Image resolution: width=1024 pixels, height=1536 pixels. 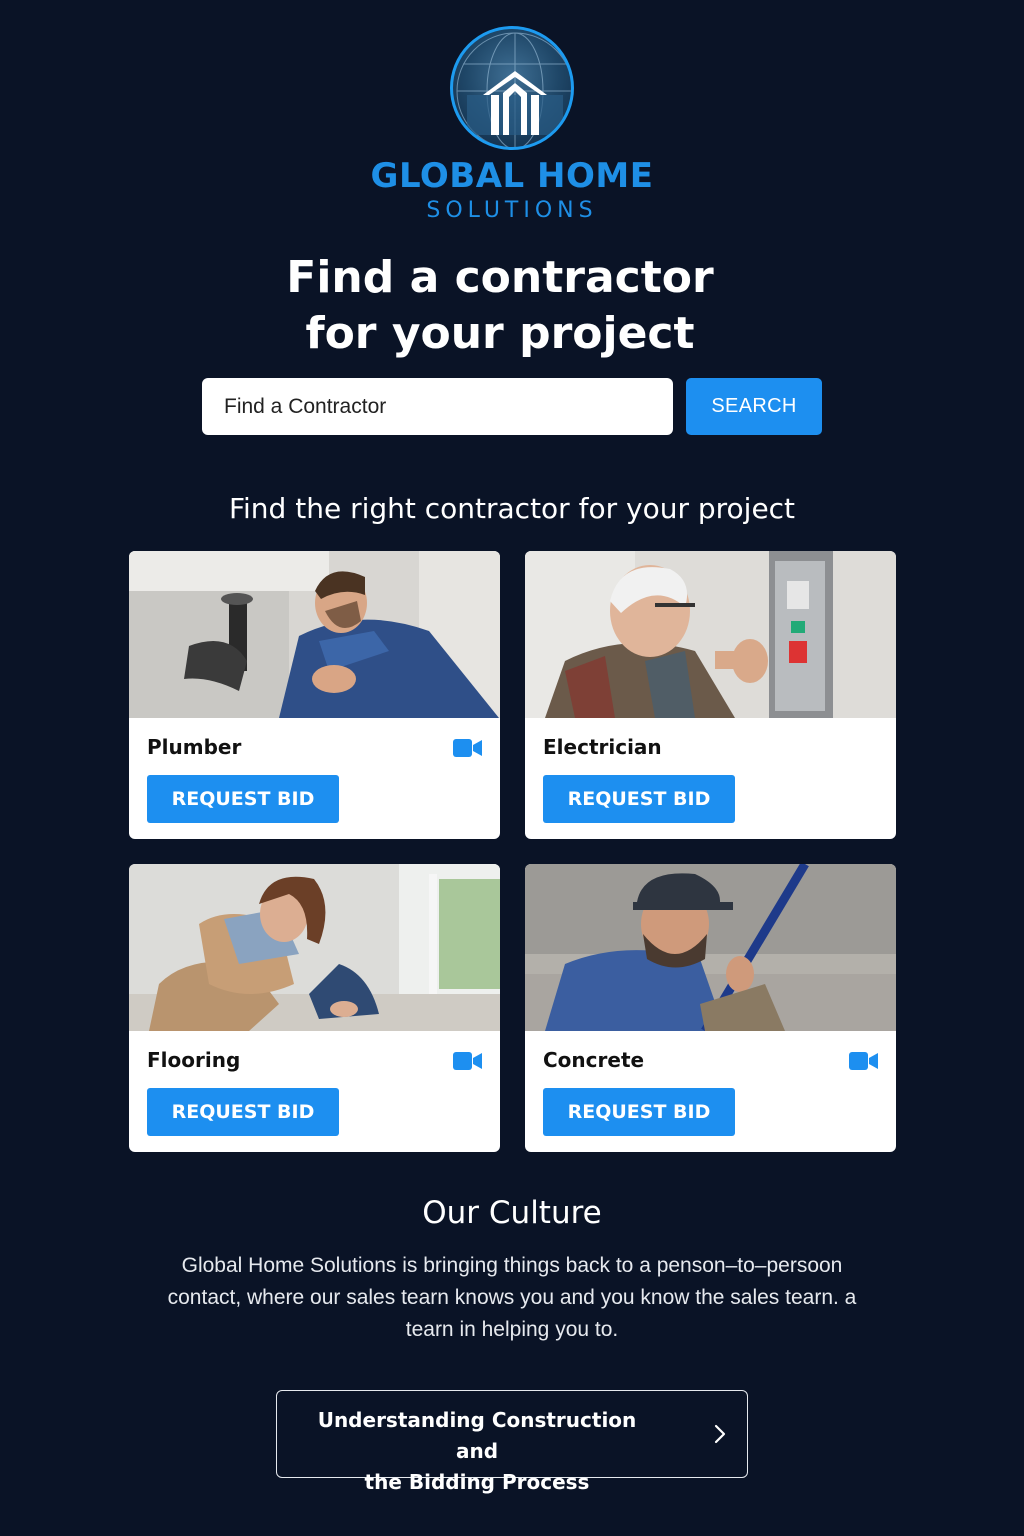 What do you see at coordinates (710, 634) in the screenshot?
I see `electrician-photo` at bounding box center [710, 634].